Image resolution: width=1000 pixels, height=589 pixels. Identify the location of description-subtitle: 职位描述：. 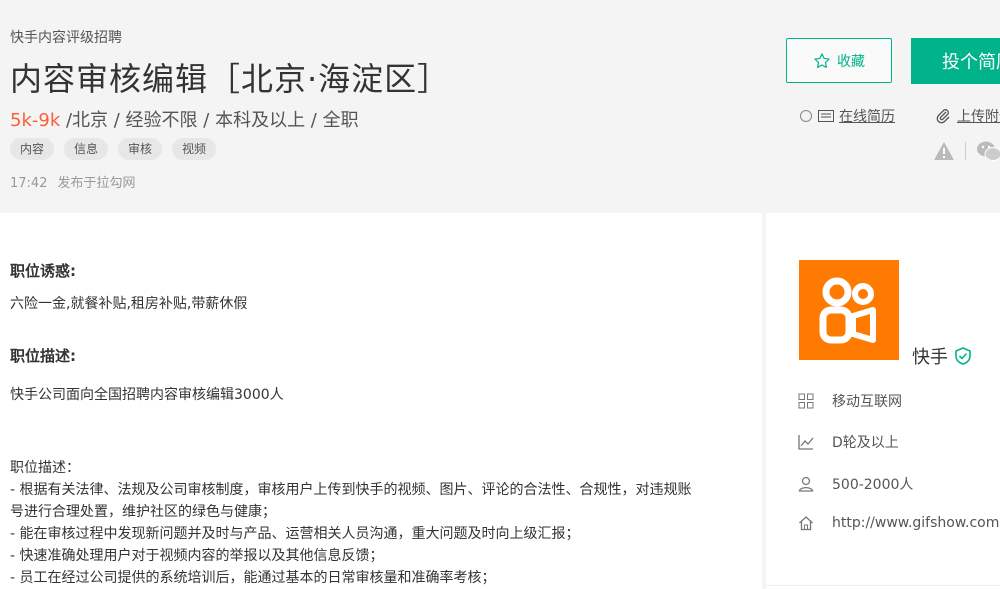
(45, 468).